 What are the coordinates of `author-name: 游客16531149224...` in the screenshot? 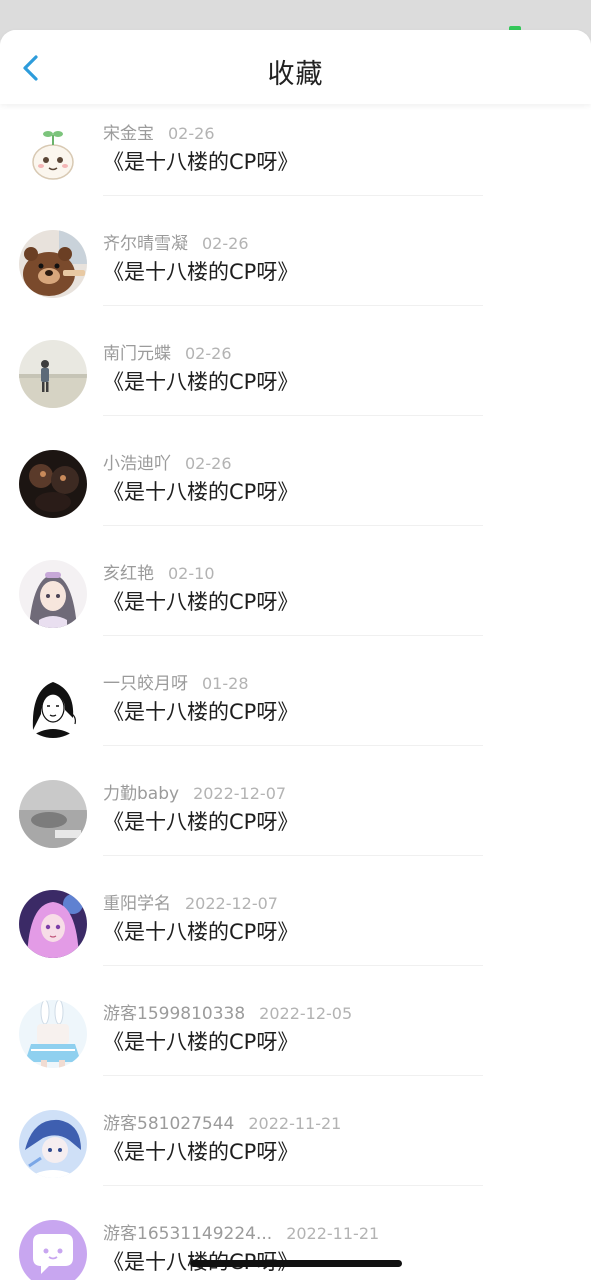 It's located at (188, 1234).